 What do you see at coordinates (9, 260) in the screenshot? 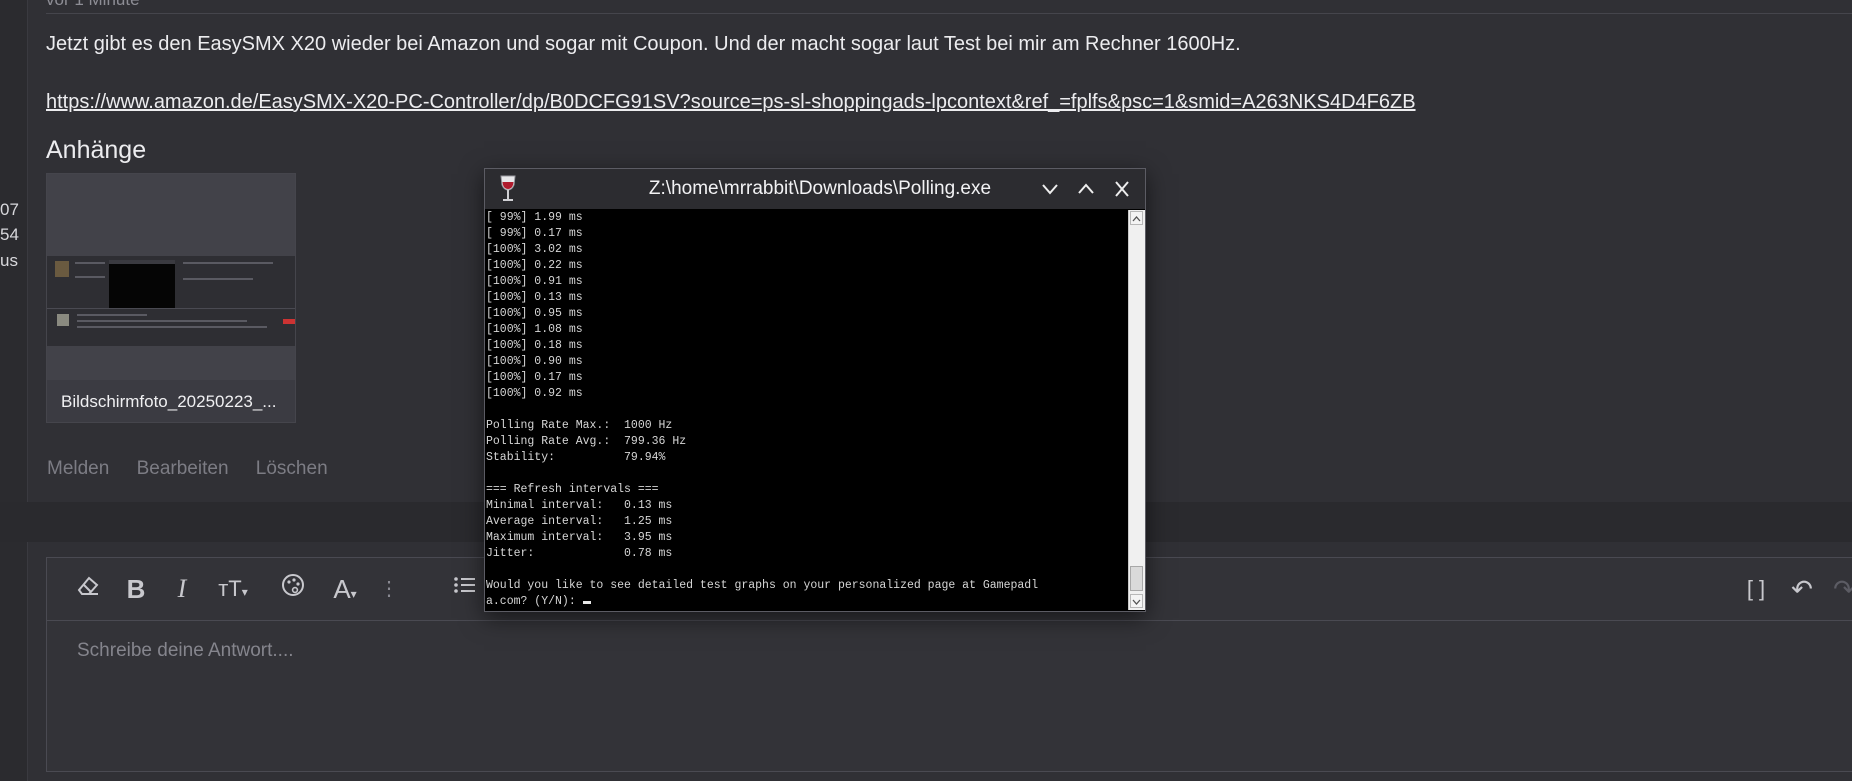
I see `gutter-text: us` at bounding box center [9, 260].